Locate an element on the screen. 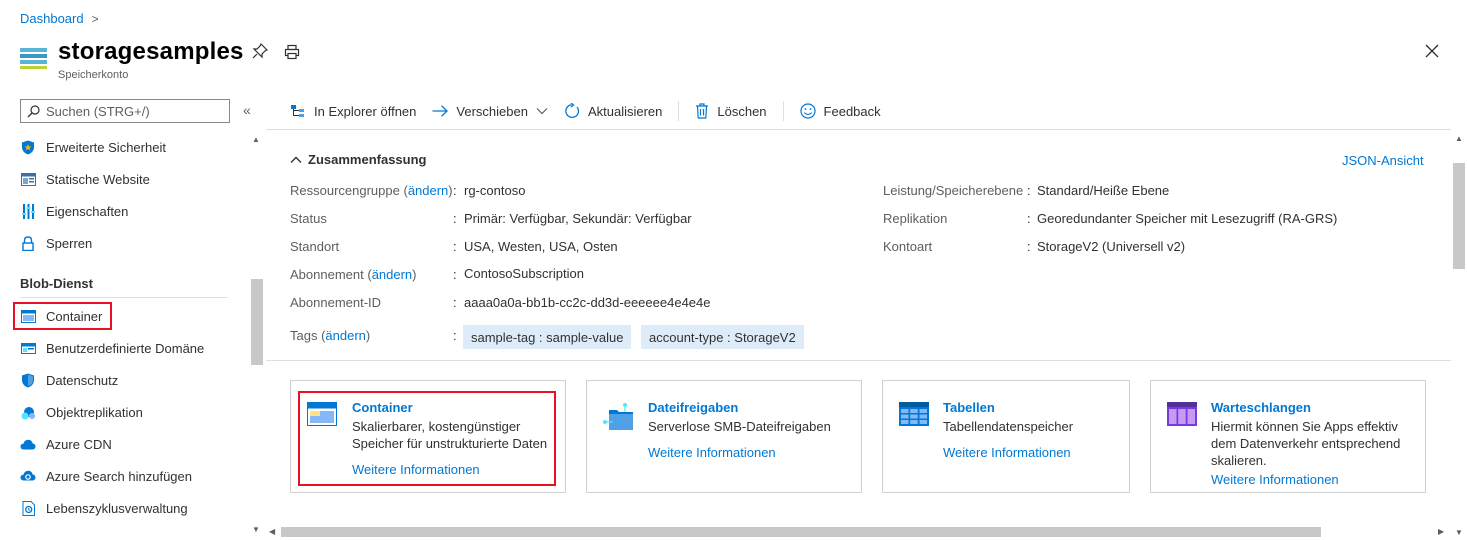 The width and height of the screenshot is (1467, 540). pin-icon is located at coordinates (260, 51).